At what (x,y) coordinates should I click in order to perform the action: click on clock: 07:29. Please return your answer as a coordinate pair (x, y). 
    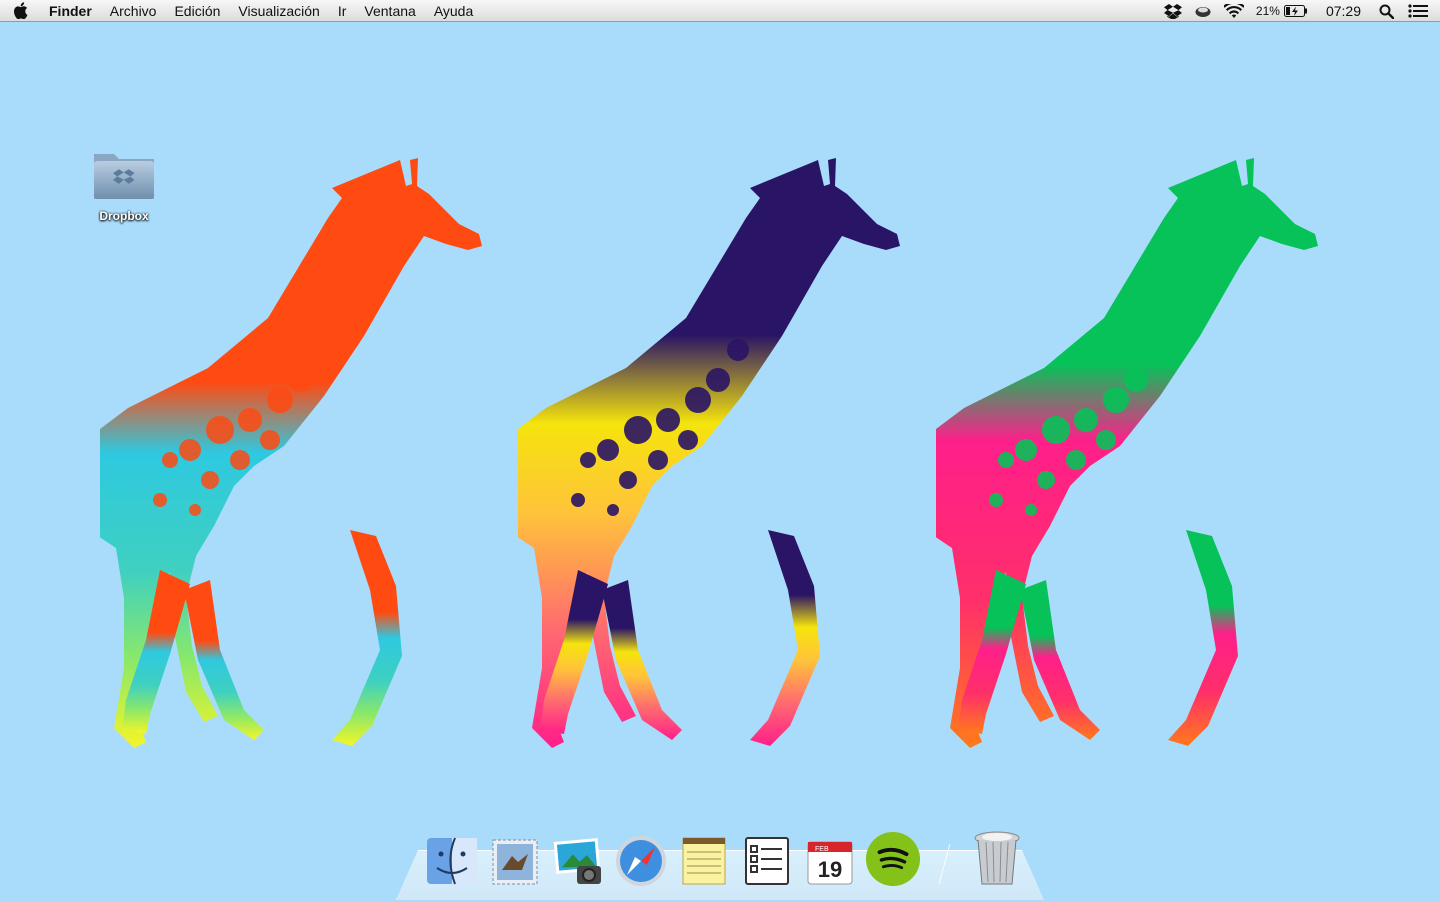
    Looking at the image, I should click on (1343, 11).